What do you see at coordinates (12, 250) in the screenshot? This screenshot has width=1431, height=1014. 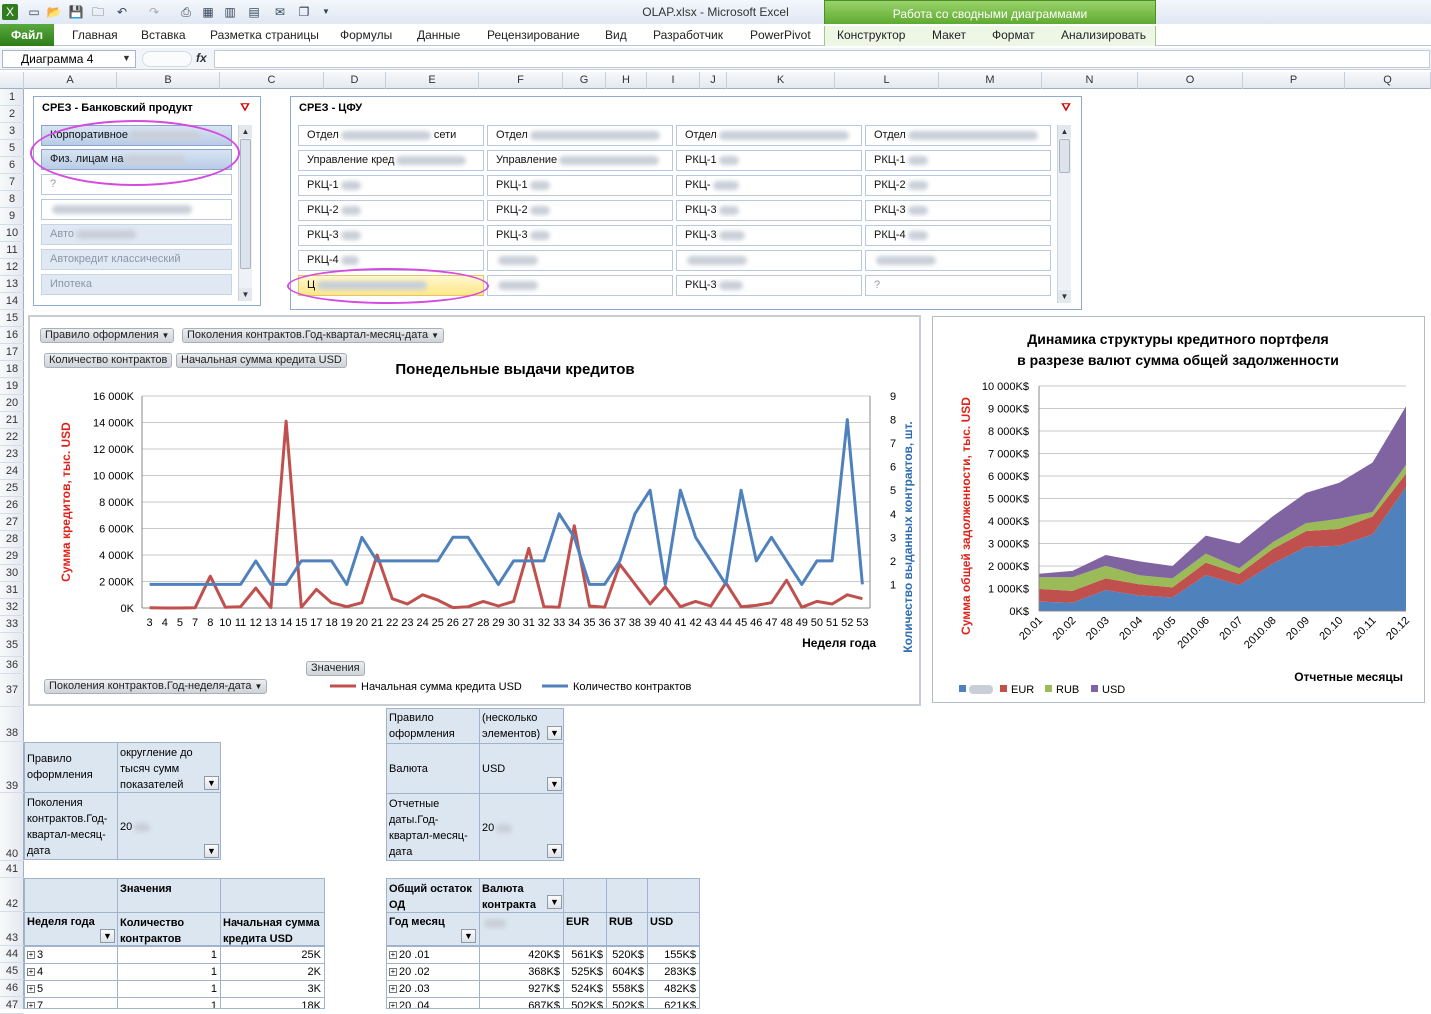 I see `row-header: 11` at bounding box center [12, 250].